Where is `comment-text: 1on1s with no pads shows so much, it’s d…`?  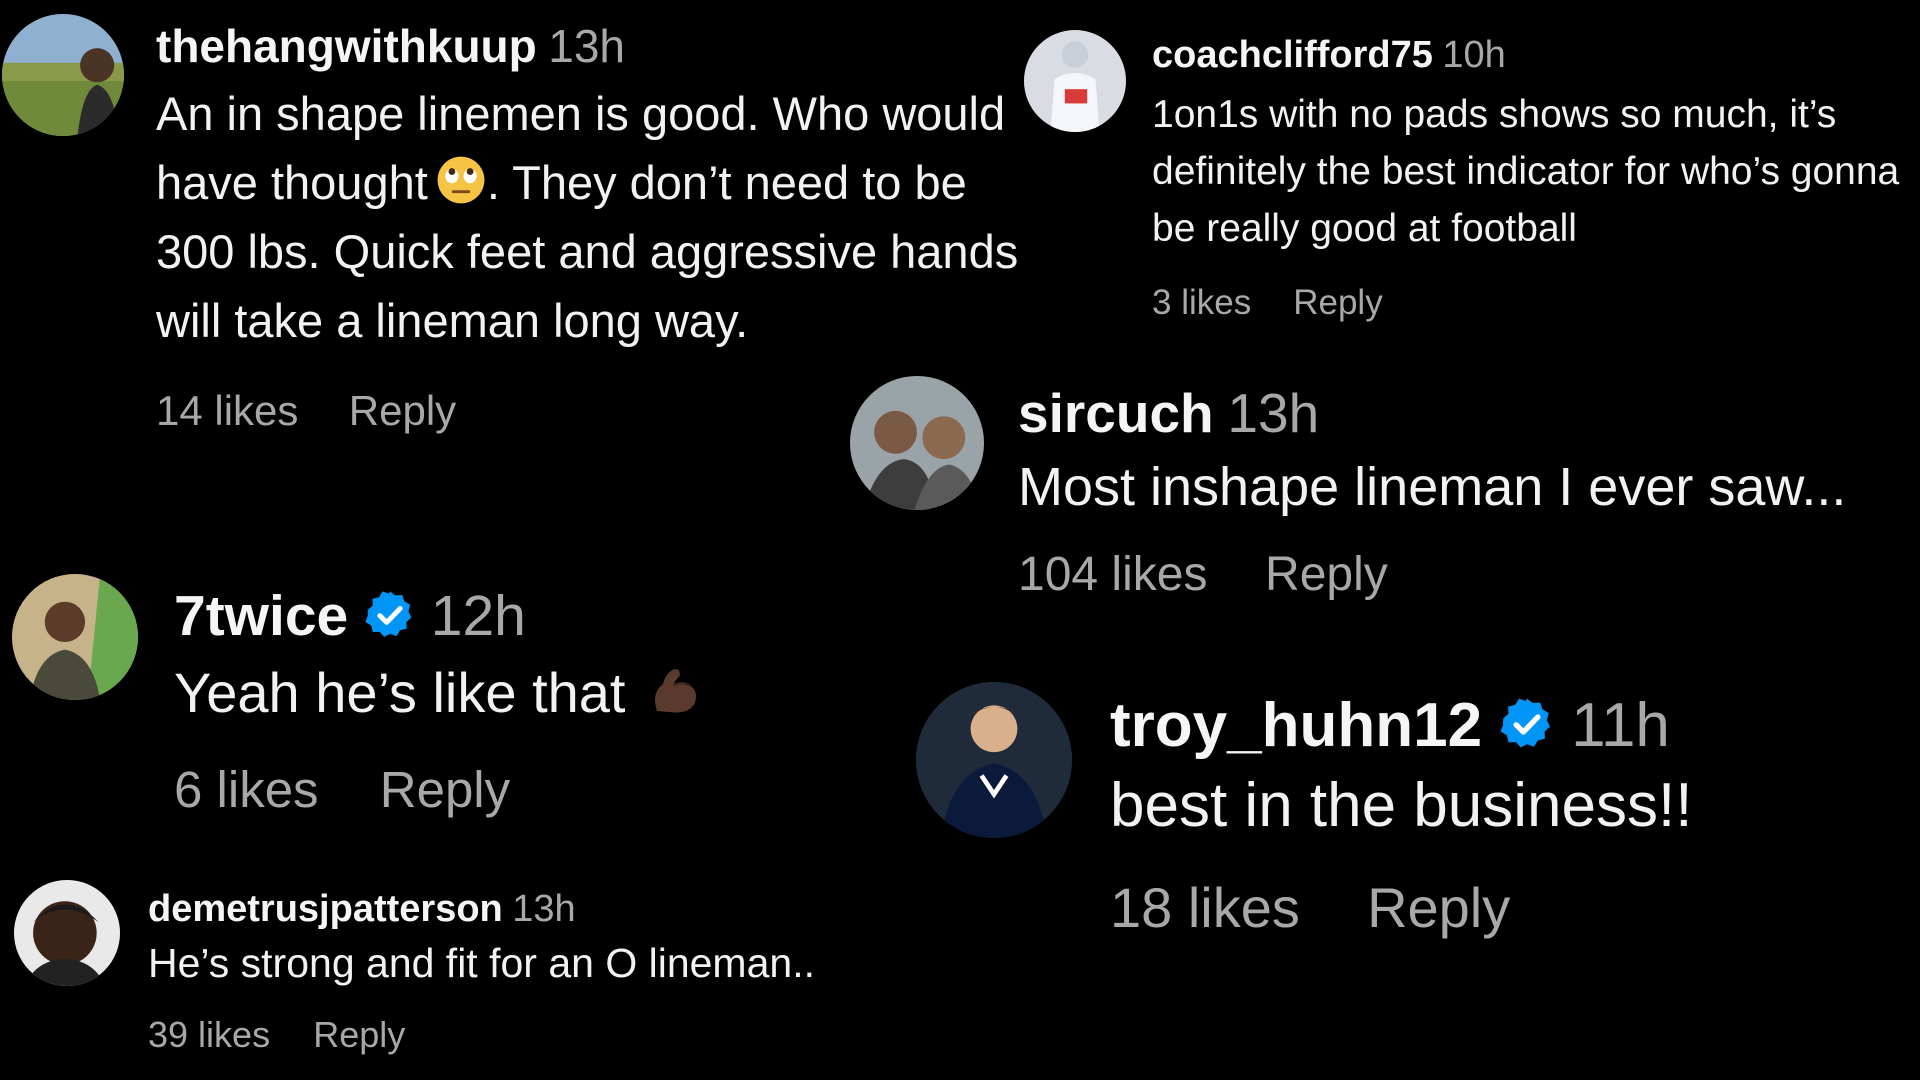 comment-text: 1on1s with no pads shows so much, it’s d… is located at coordinates (1526, 171).